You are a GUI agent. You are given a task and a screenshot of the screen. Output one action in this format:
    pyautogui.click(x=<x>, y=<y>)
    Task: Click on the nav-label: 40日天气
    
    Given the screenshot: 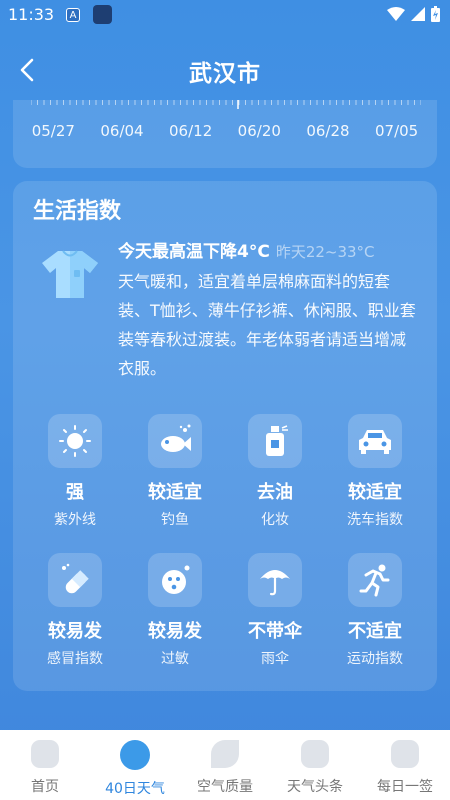 What is the action you would take?
    pyautogui.click(x=135, y=789)
    